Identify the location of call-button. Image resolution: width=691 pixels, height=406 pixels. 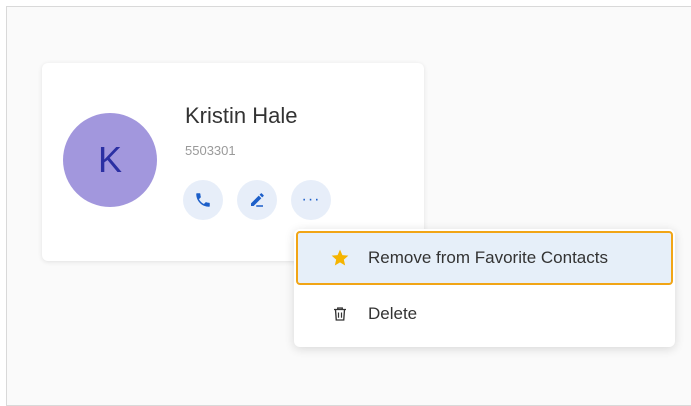
(203, 200).